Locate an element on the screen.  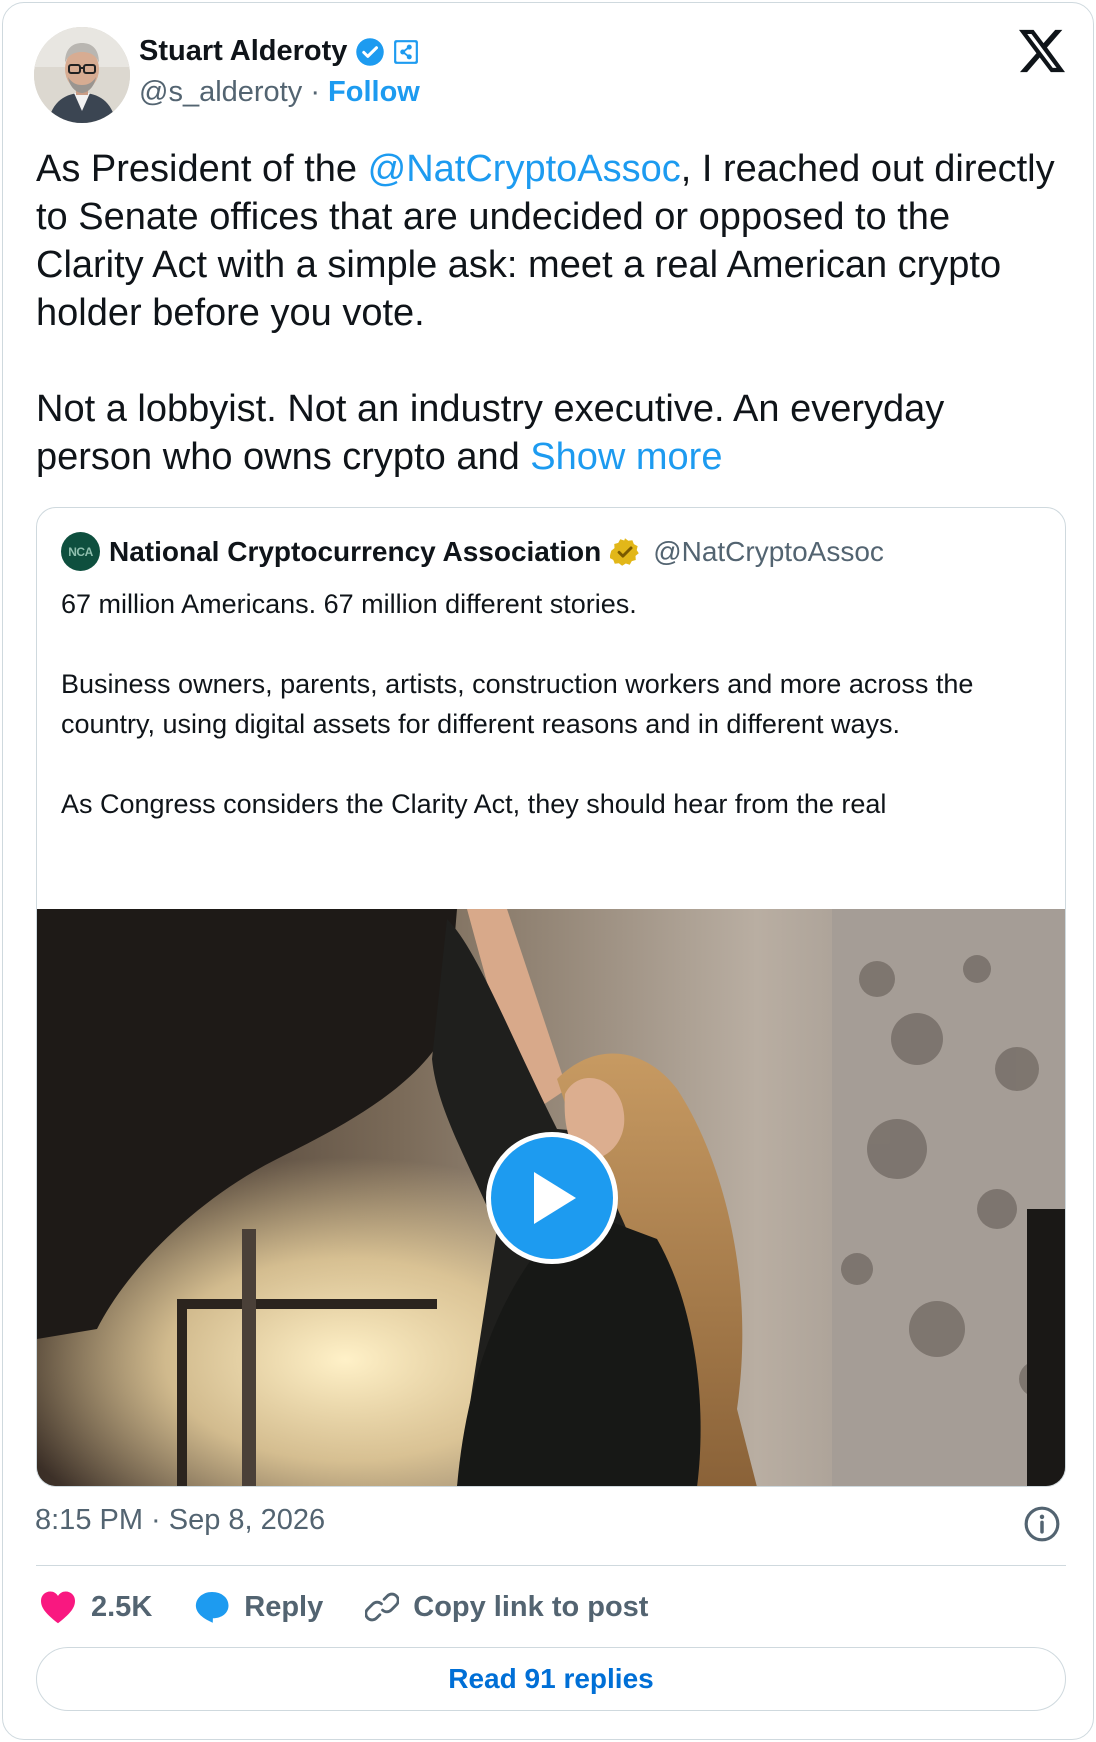
reply-button: Reply is located at coordinates (258, 1607).